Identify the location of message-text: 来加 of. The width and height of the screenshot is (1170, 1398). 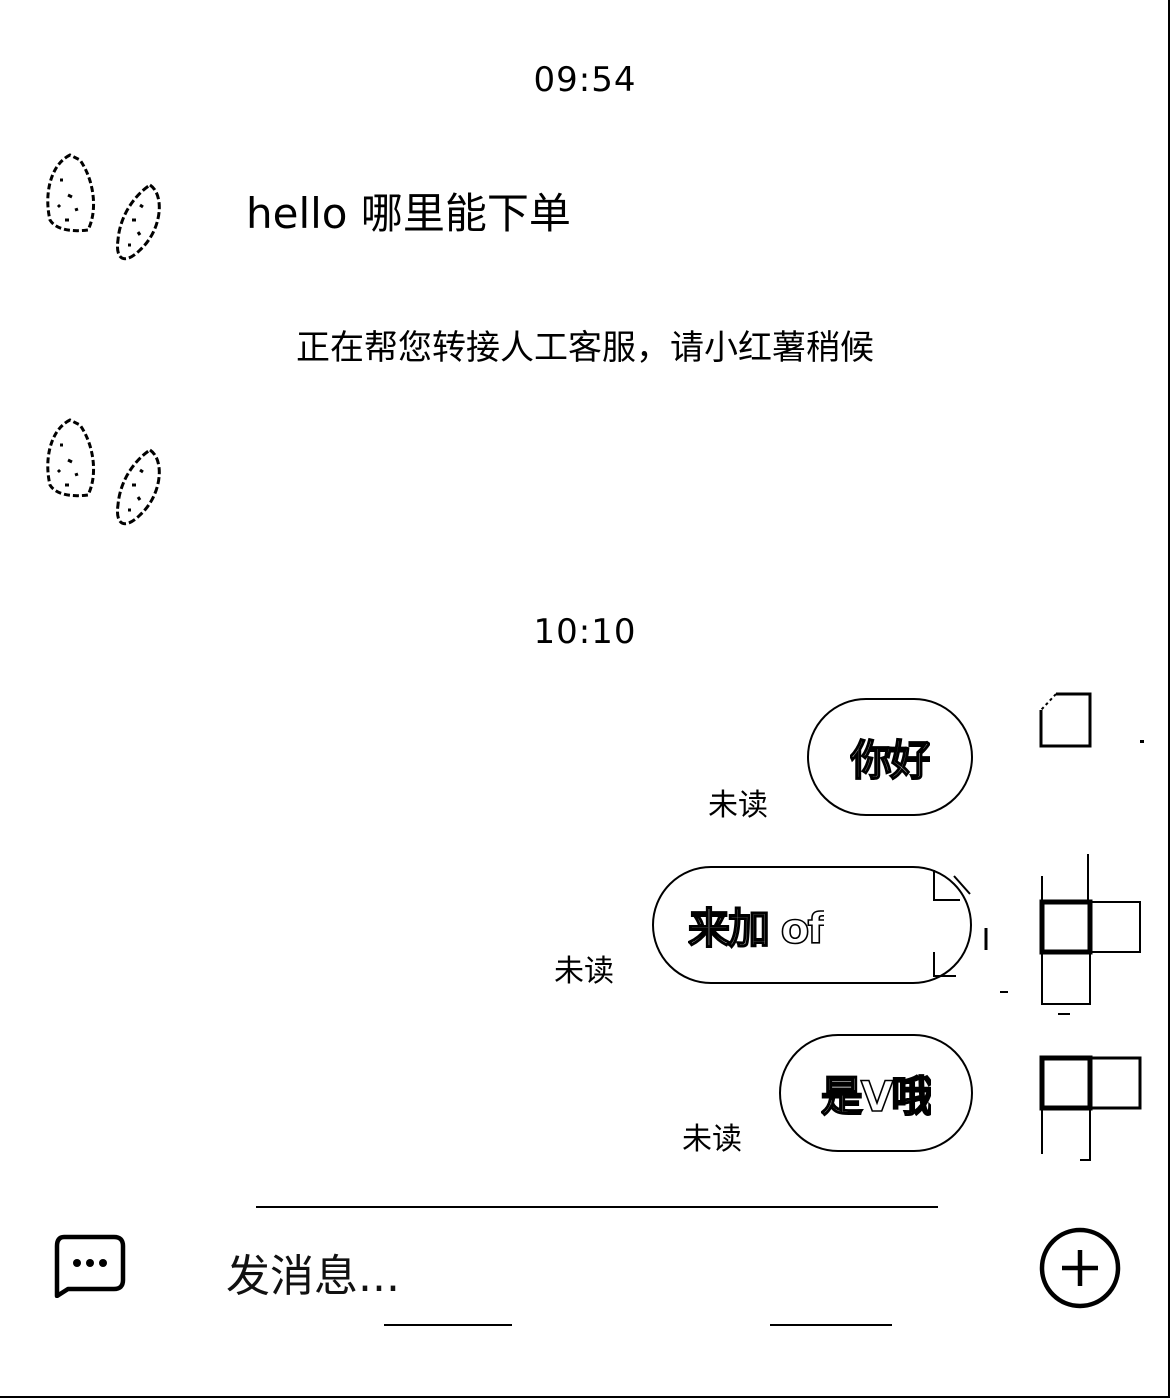
(756, 928).